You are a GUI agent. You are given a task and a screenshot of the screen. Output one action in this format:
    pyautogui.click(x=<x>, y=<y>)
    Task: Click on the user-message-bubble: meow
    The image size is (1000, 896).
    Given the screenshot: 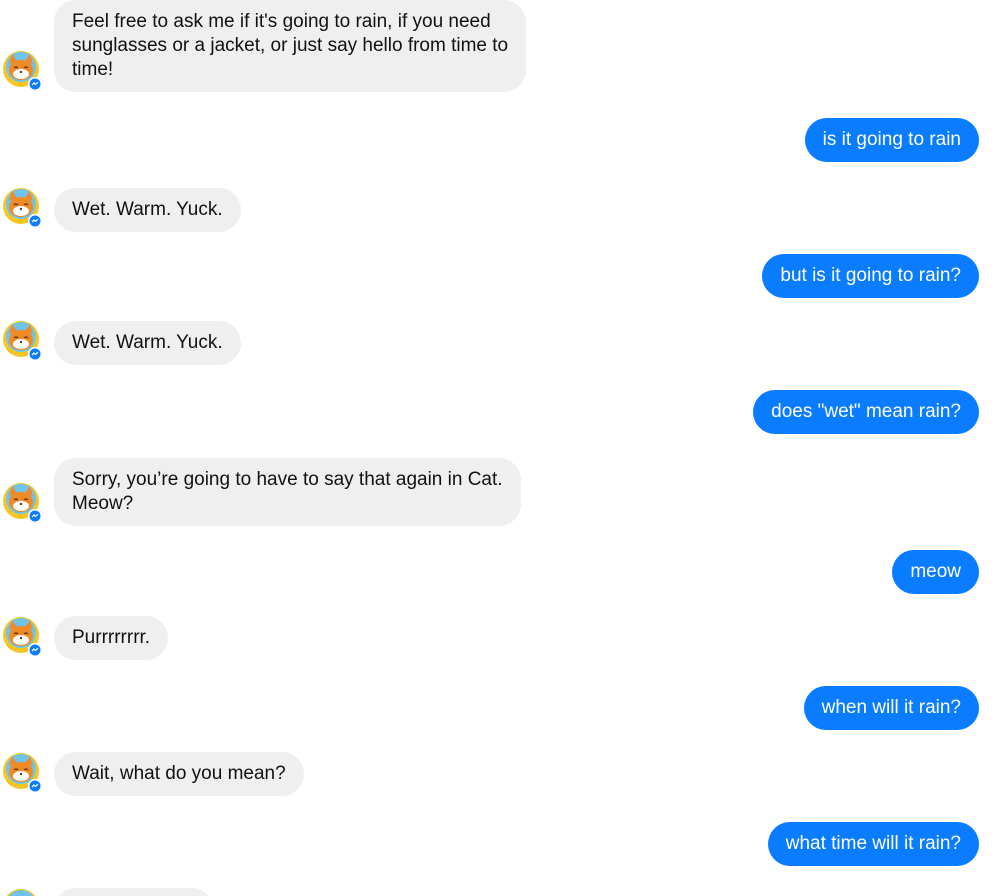 What is the action you would take?
    pyautogui.click(x=935, y=572)
    